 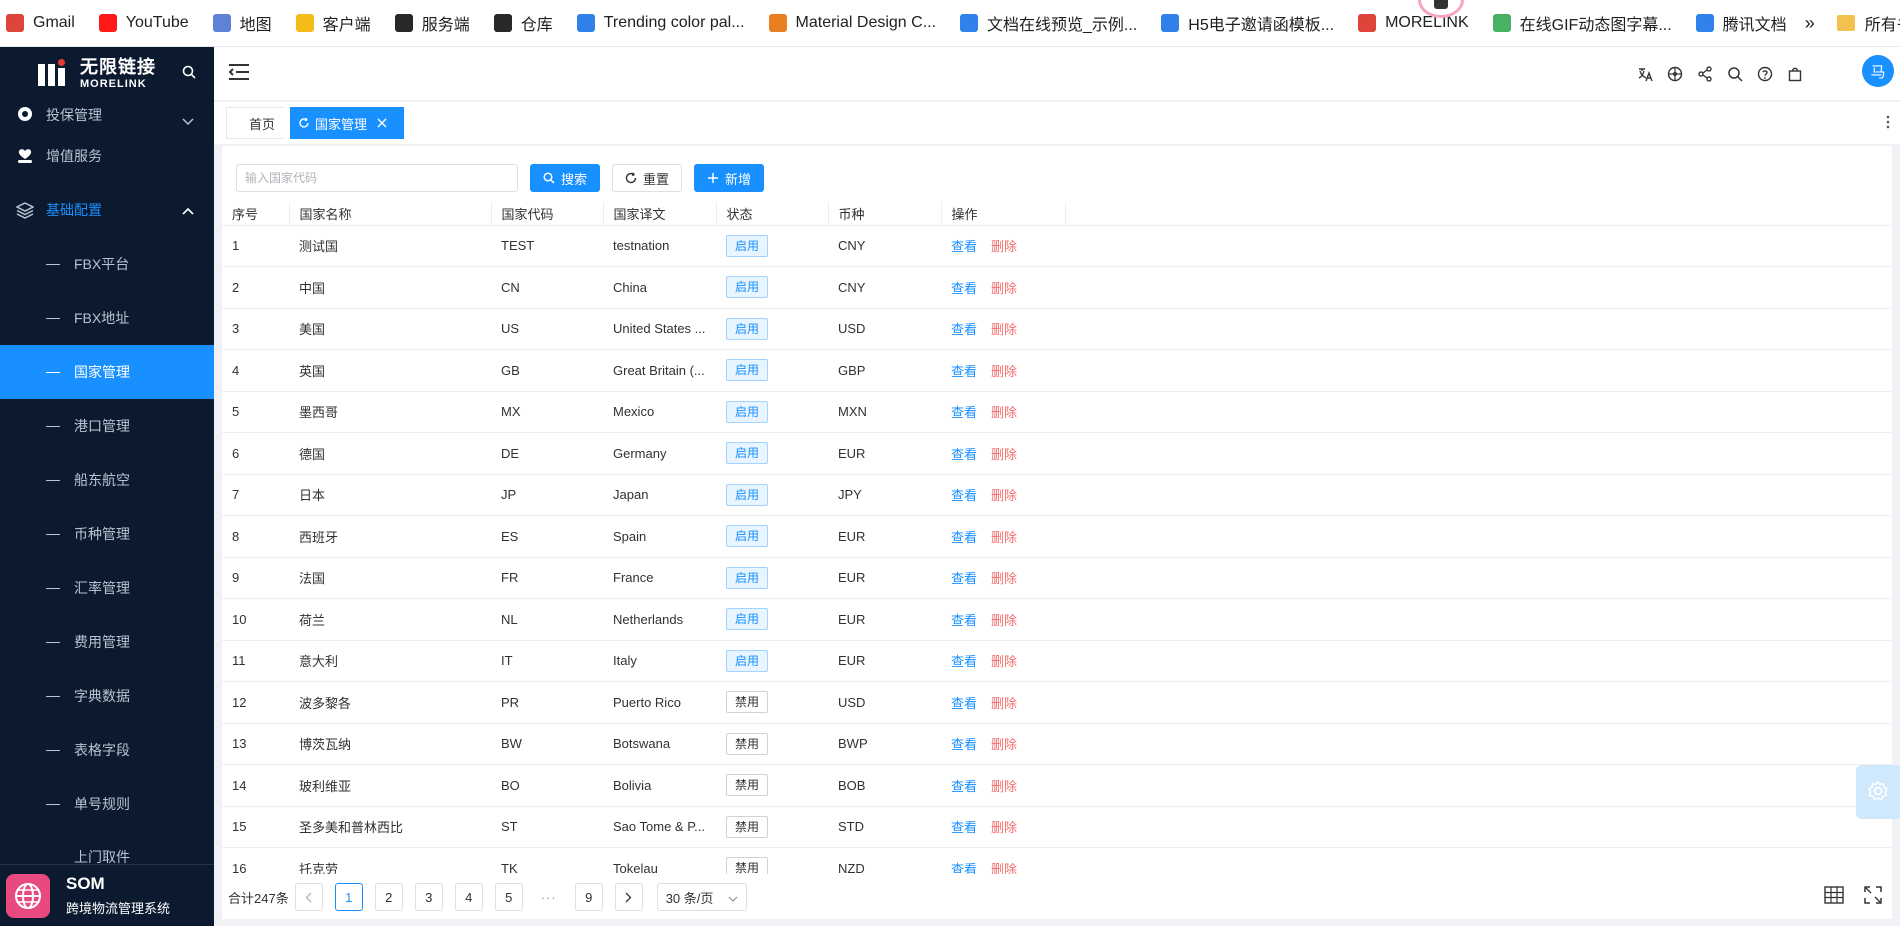 I want to click on table-row: 9 法国 FR France 启用 EUR 查看 删除, so click(x=1057, y=578).